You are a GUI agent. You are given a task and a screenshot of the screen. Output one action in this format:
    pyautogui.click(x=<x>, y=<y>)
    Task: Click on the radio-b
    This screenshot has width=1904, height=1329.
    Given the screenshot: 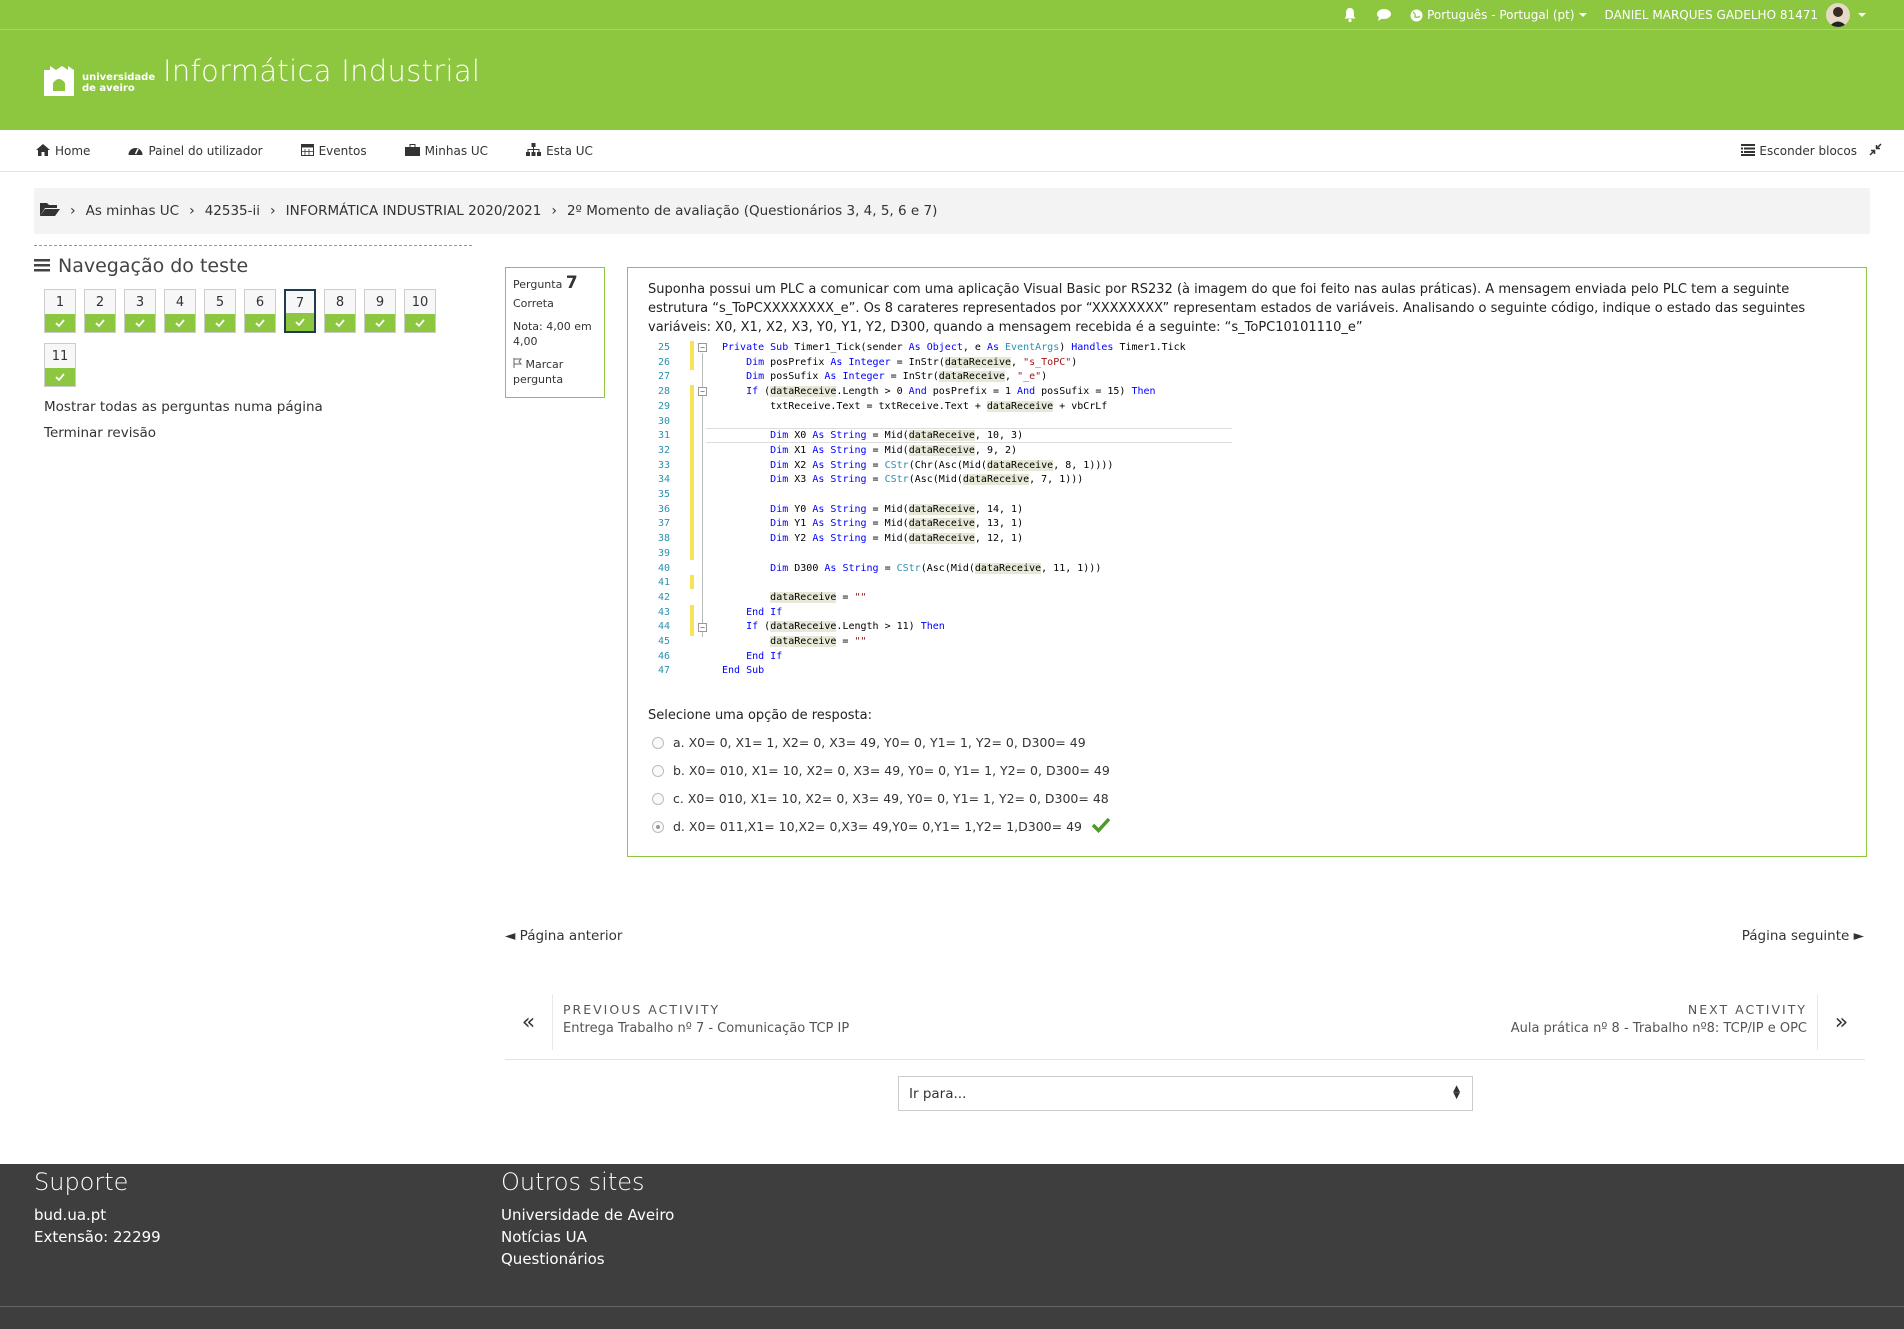 What is the action you would take?
    pyautogui.click(x=658, y=770)
    